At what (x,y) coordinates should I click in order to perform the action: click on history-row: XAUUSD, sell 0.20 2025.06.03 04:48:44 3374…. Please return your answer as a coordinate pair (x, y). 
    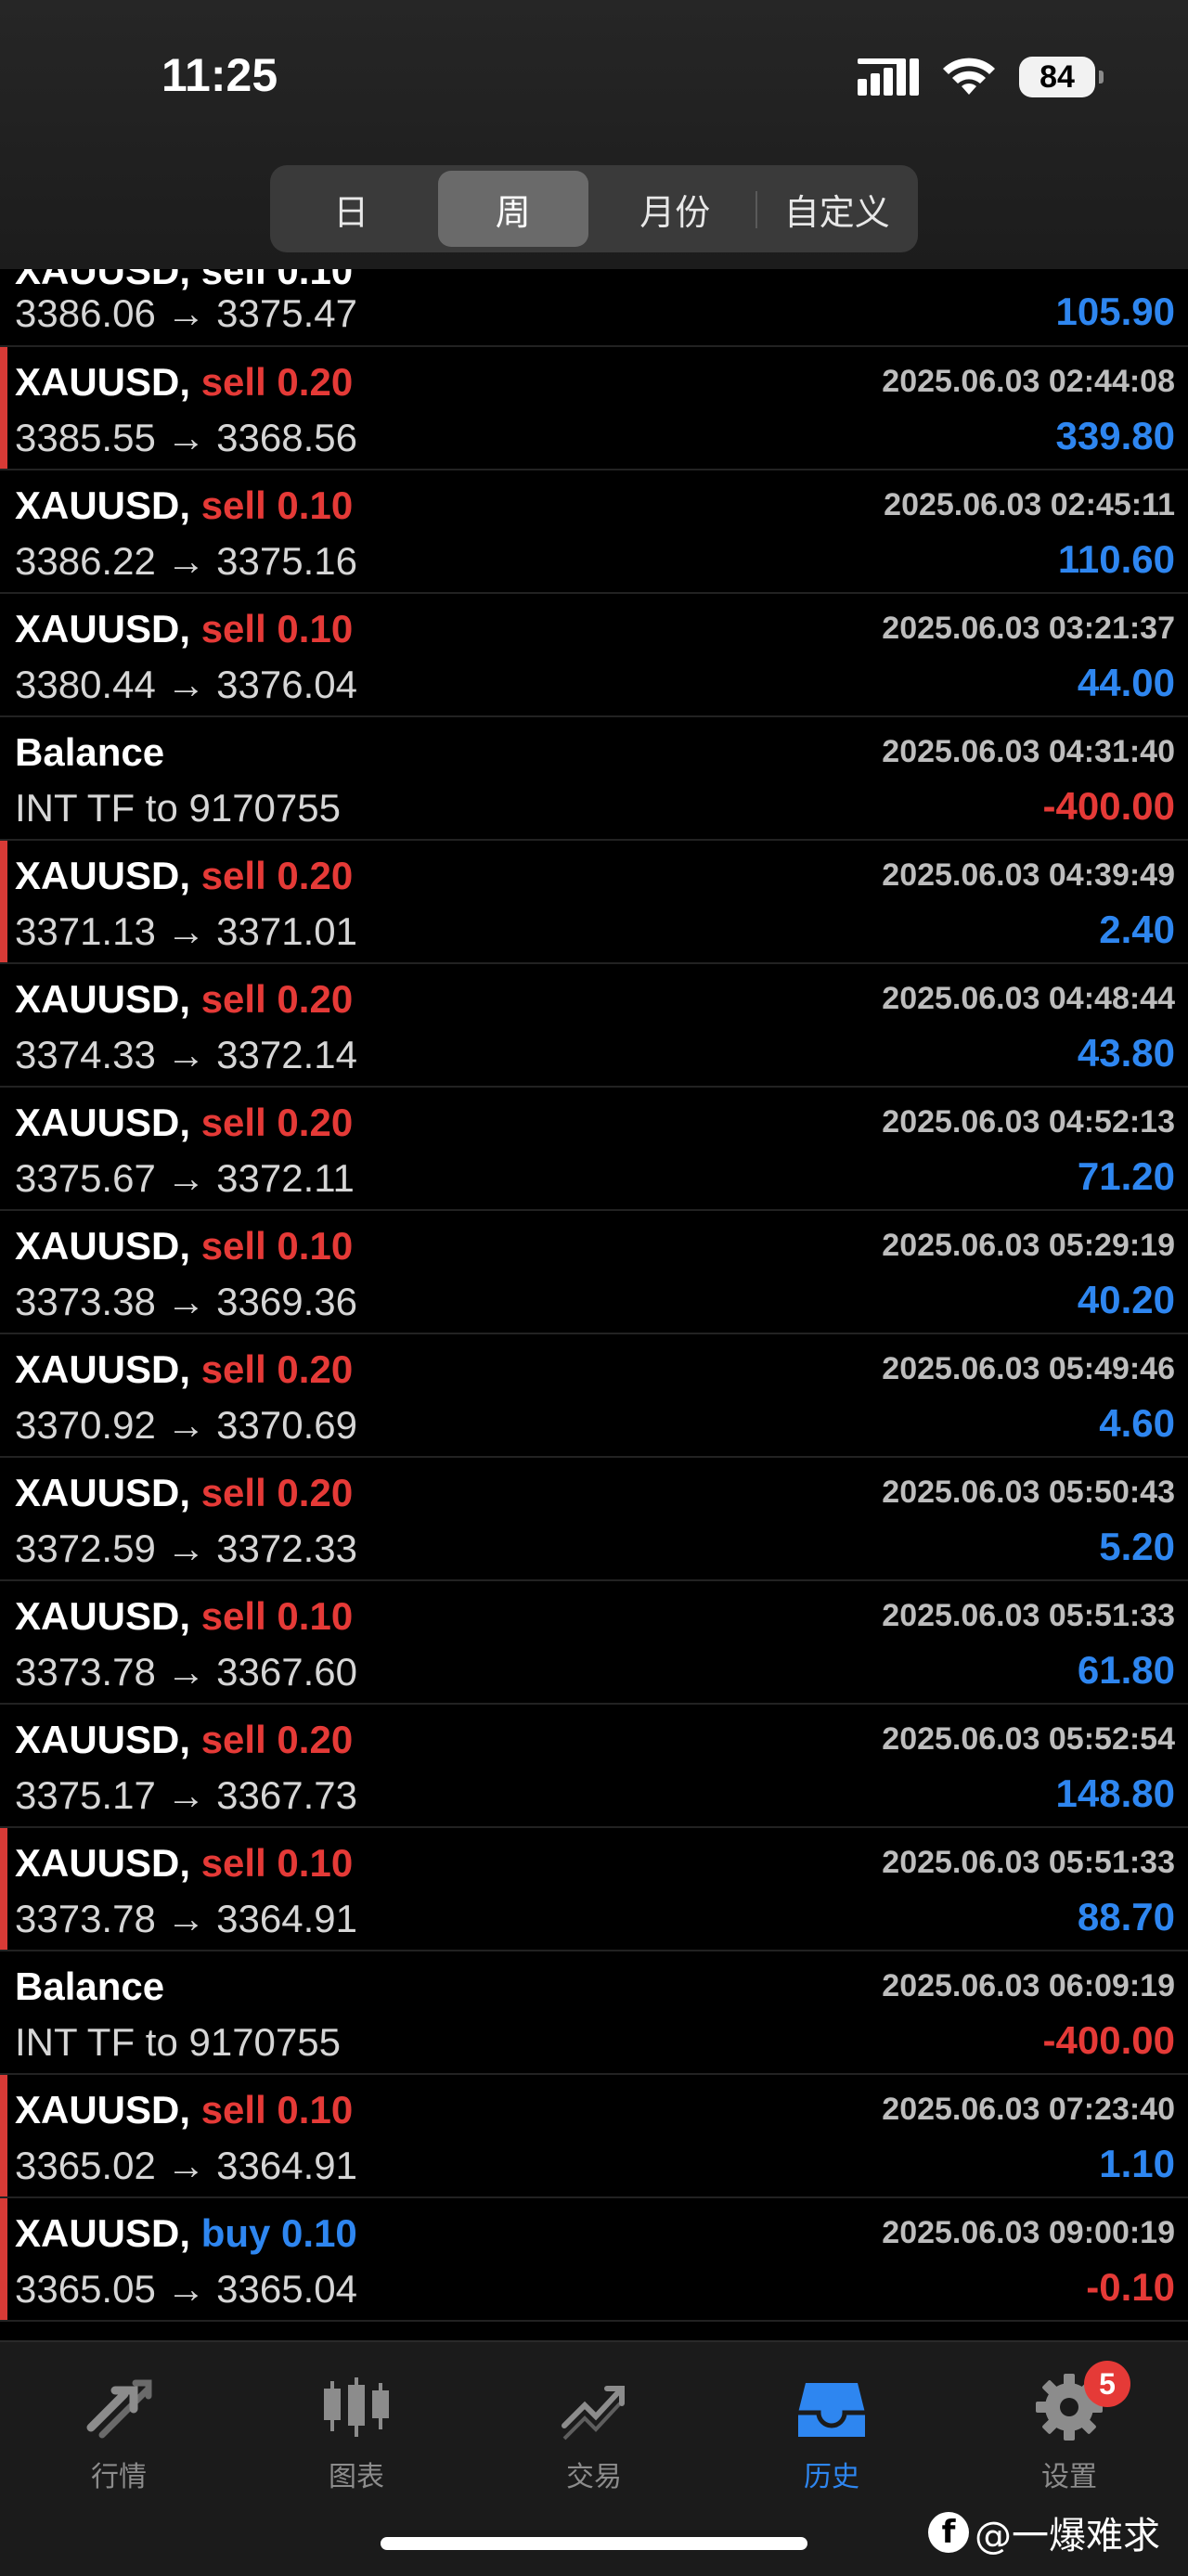
    Looking at the image, I should click on (594, 1026).